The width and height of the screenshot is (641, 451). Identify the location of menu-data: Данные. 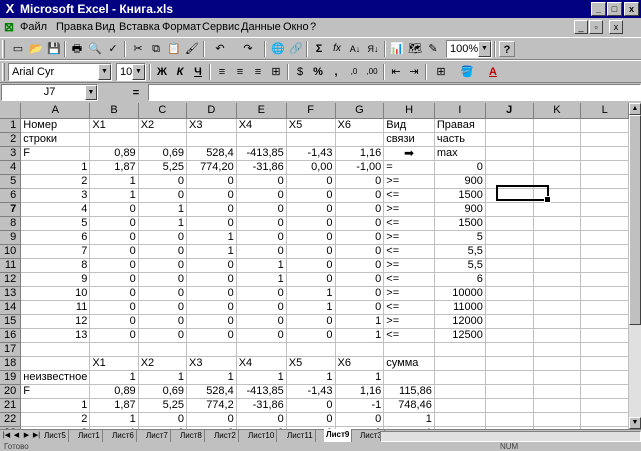
(261, 27).